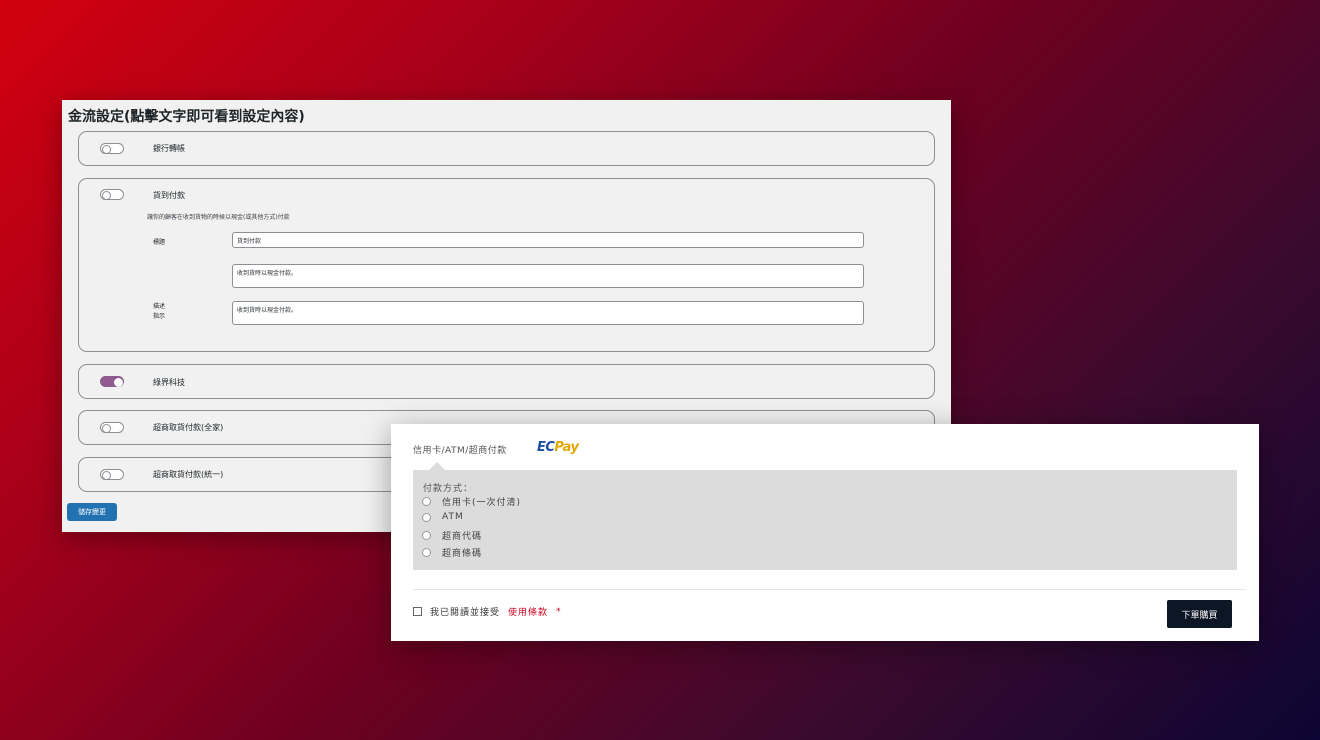 The image size is (1320, 740). What do you see at coordinates (506, 381) in the screenshot?
I see `method-ecpay: 綠界科技` at bounding box center [506, 381].